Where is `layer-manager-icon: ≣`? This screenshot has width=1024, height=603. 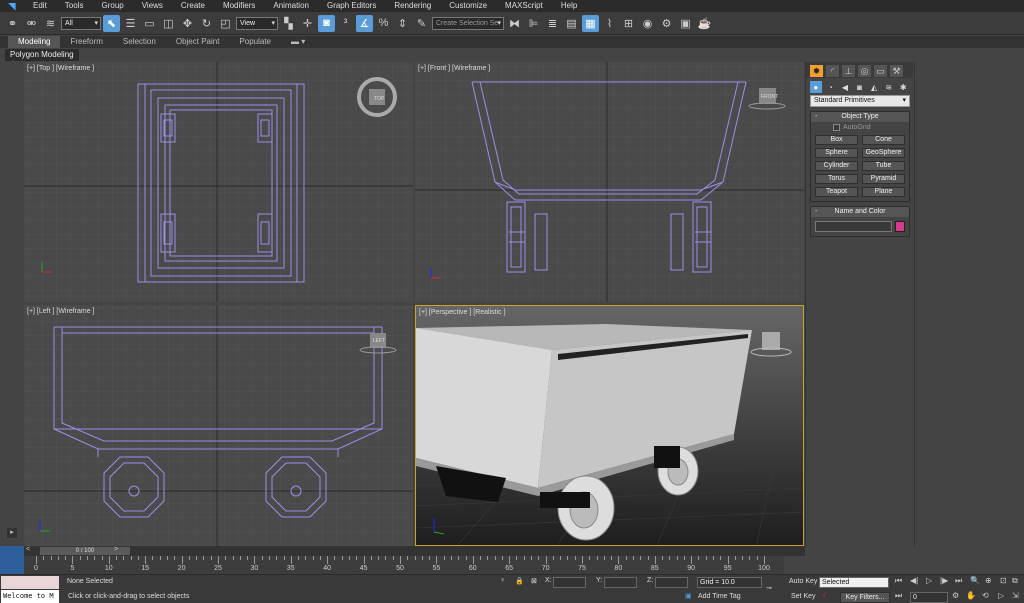
layer-manager-icon: ≣ is located at coordinates (552, 23).